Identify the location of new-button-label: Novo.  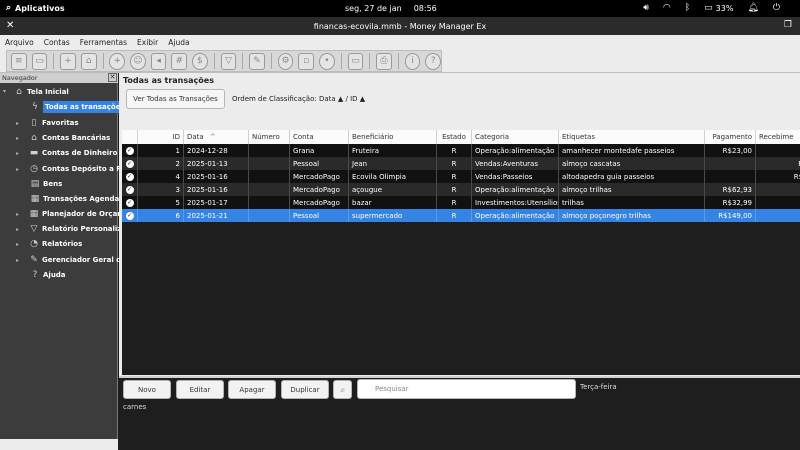
(147, 389).